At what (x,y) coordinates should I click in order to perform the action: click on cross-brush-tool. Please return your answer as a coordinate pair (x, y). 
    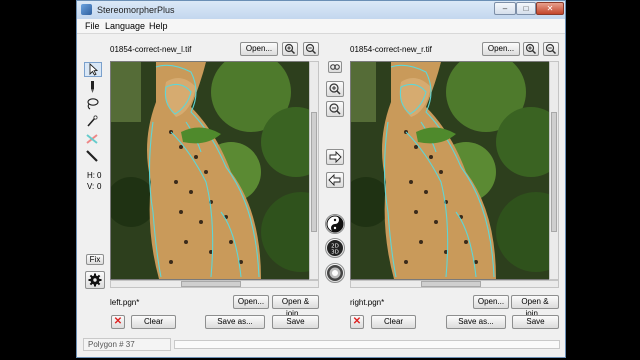
    Looking at the image, I should click on (93, 139).